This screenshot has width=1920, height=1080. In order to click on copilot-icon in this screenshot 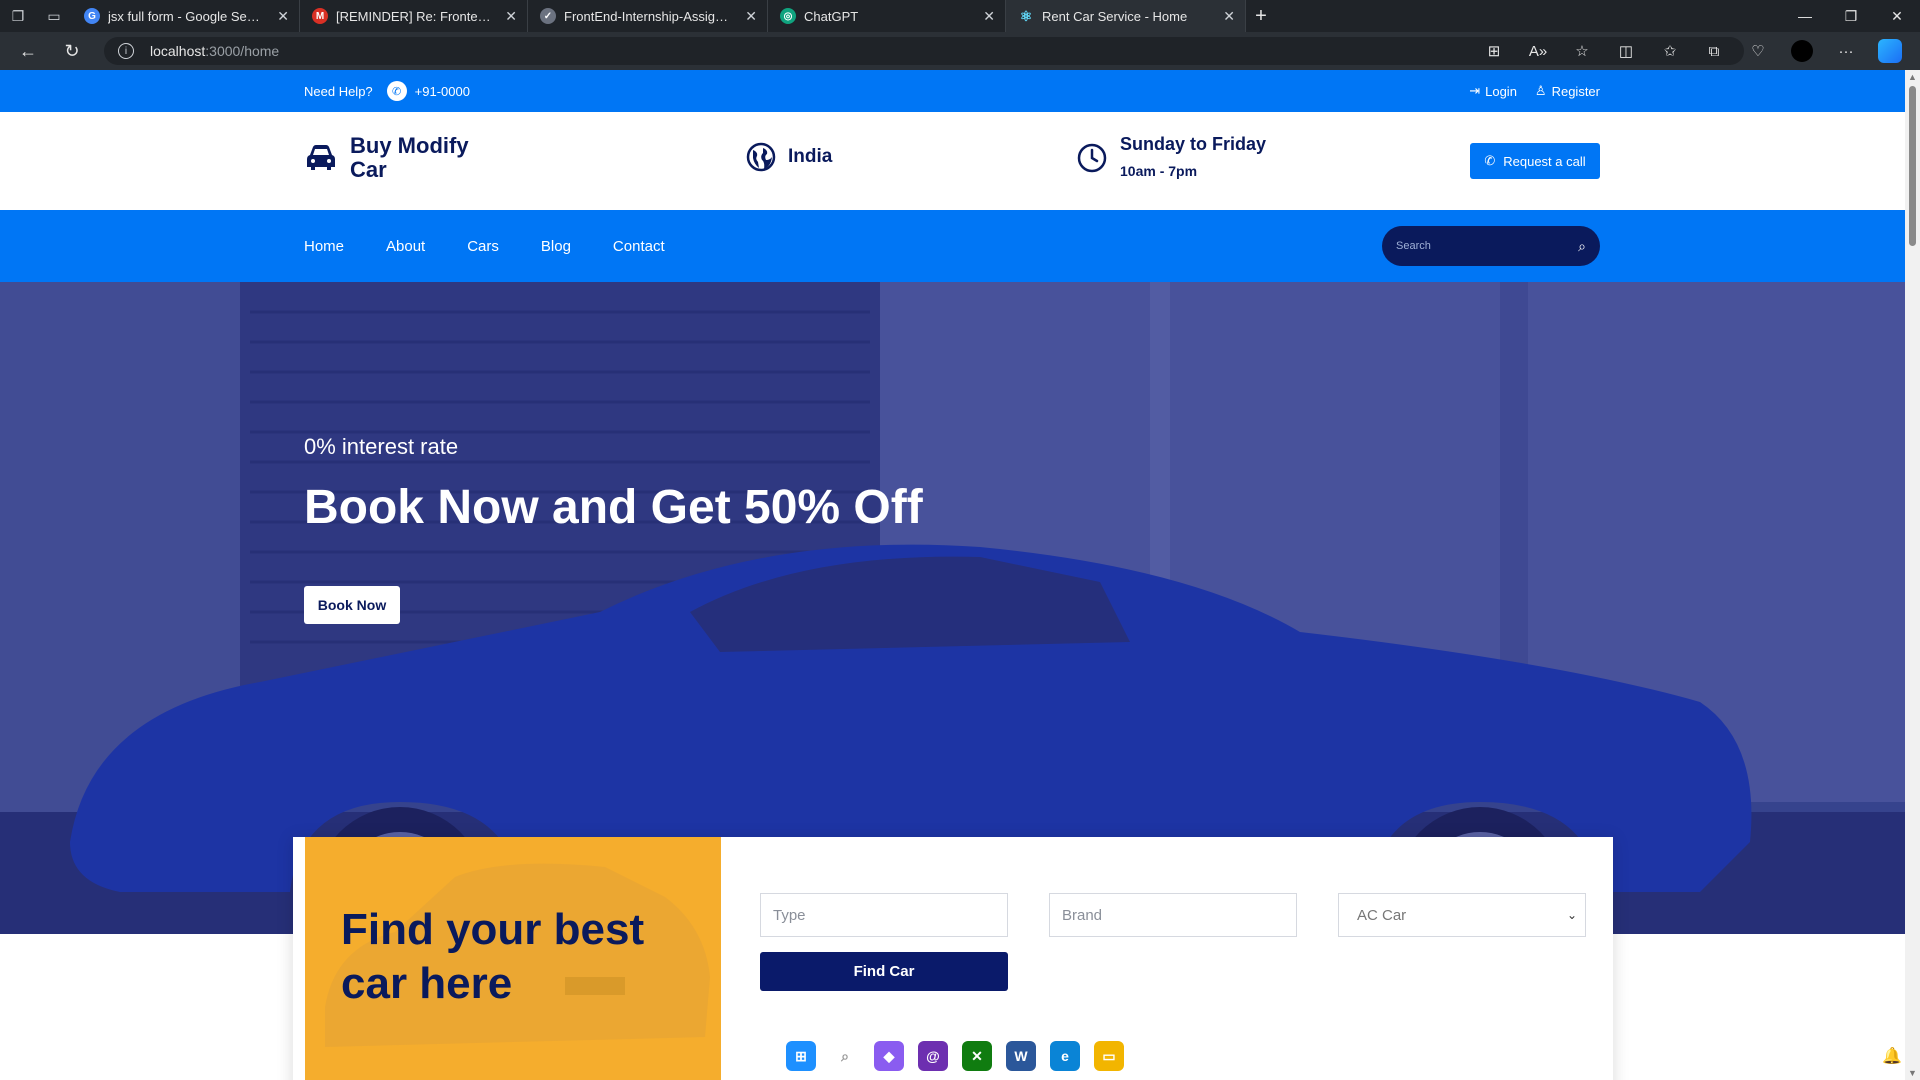, I will do `click(1890, 51)`.